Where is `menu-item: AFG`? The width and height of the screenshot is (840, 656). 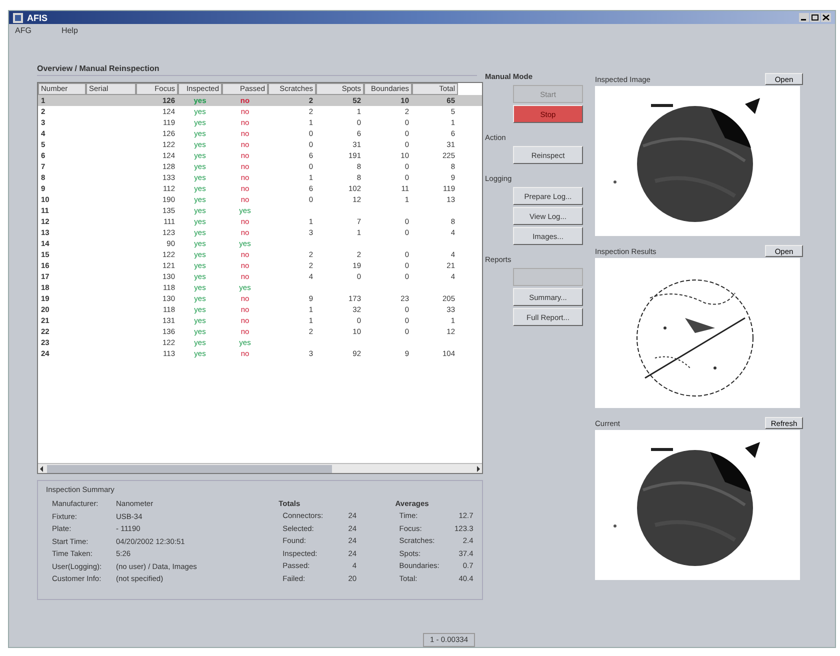 menu-item: AFG is located at coordinates (23, 32).